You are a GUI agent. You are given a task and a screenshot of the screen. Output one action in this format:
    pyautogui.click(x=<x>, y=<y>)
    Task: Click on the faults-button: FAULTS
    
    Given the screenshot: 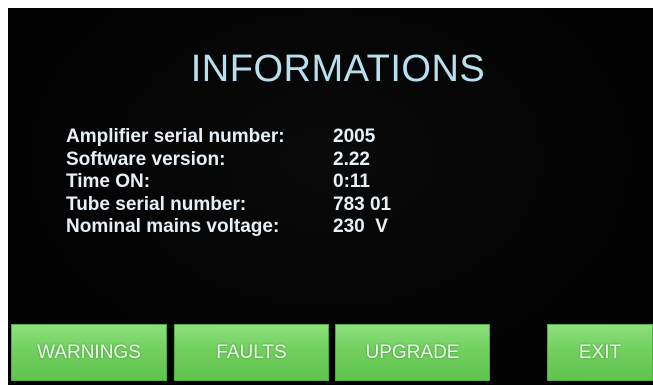 What is the action you would take?
    pyautogui.click(x=251, y=352)
    